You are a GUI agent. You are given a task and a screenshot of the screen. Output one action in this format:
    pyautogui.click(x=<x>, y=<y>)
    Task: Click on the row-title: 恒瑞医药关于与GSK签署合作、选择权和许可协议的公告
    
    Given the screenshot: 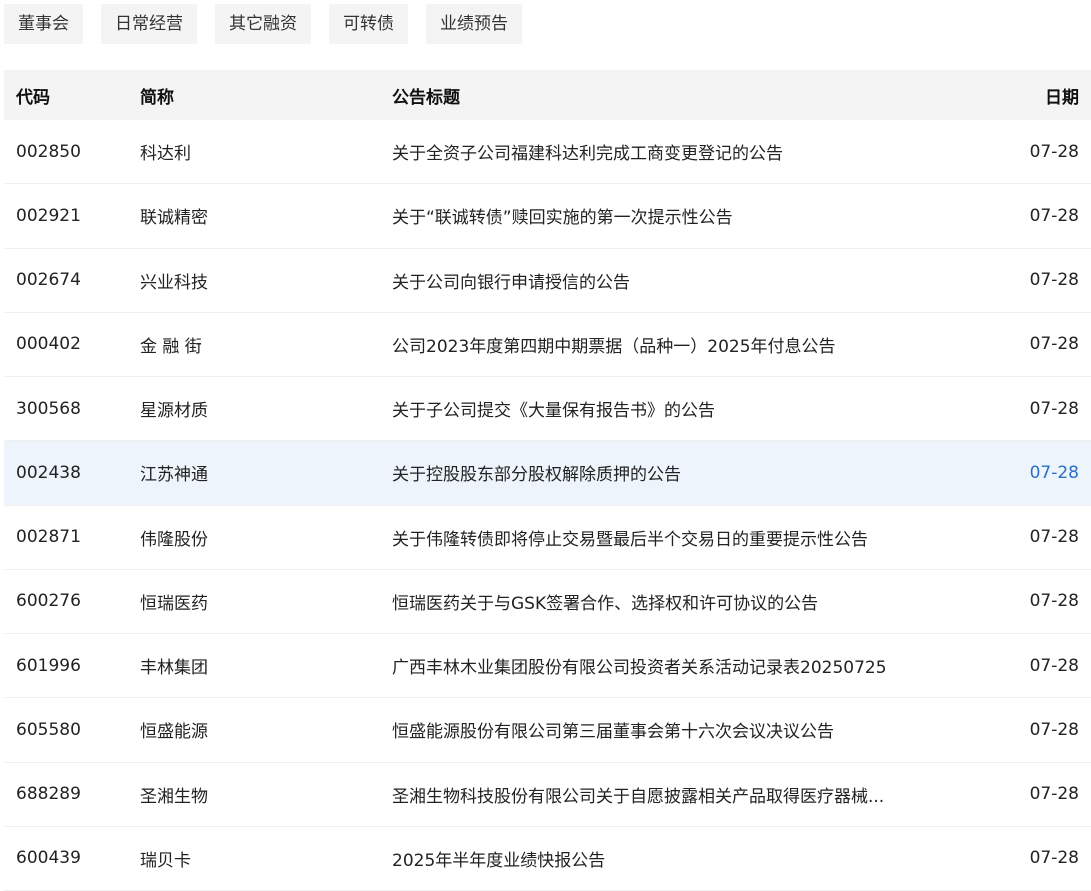 What is the action you would take?
    pyautogui.click(x=692, y=601)
    